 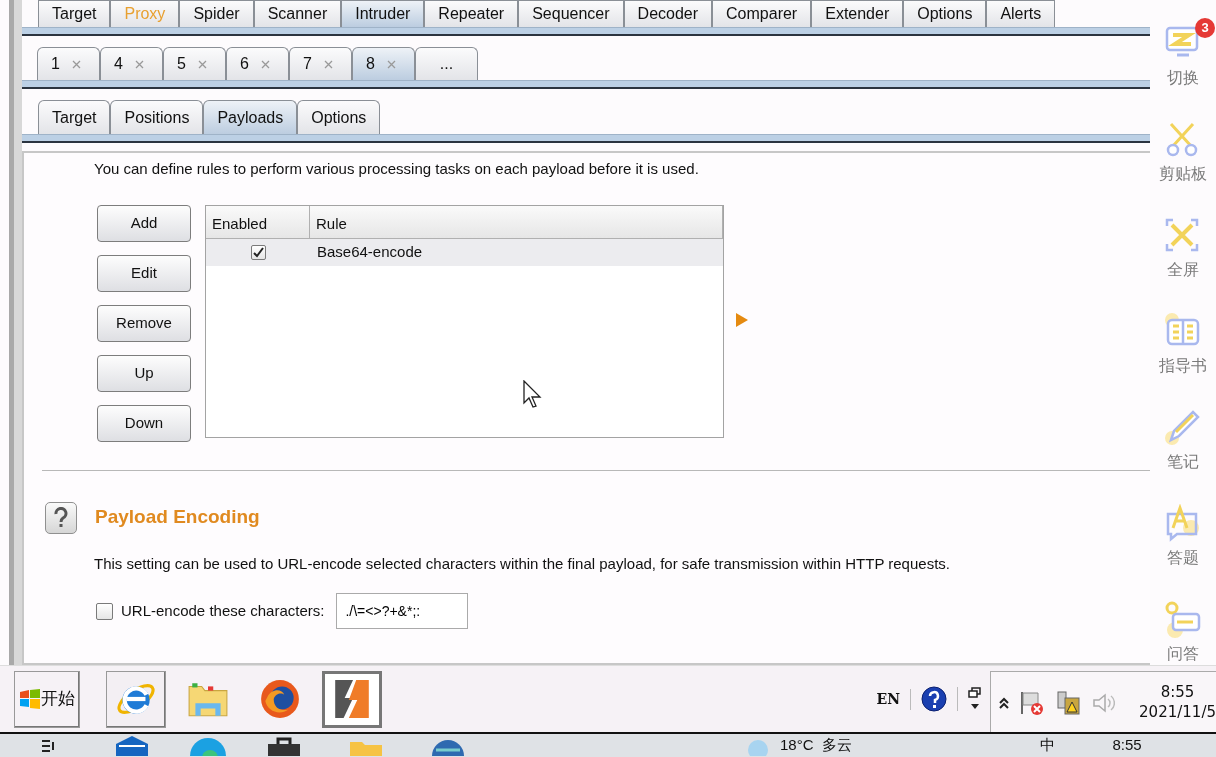 What do you see at coordinates (516, 221) in the screenshot?
I see `column-header: Rule` at bounding box center [516, 221].